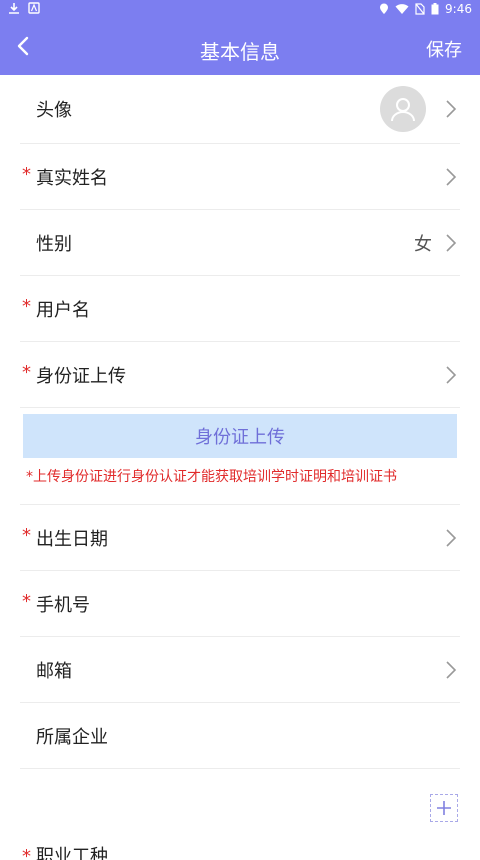 Image resolution: width=480 pixels, height=860 pixels. I want to click on birth-date-row: * 出生日期, so click(240, 538).